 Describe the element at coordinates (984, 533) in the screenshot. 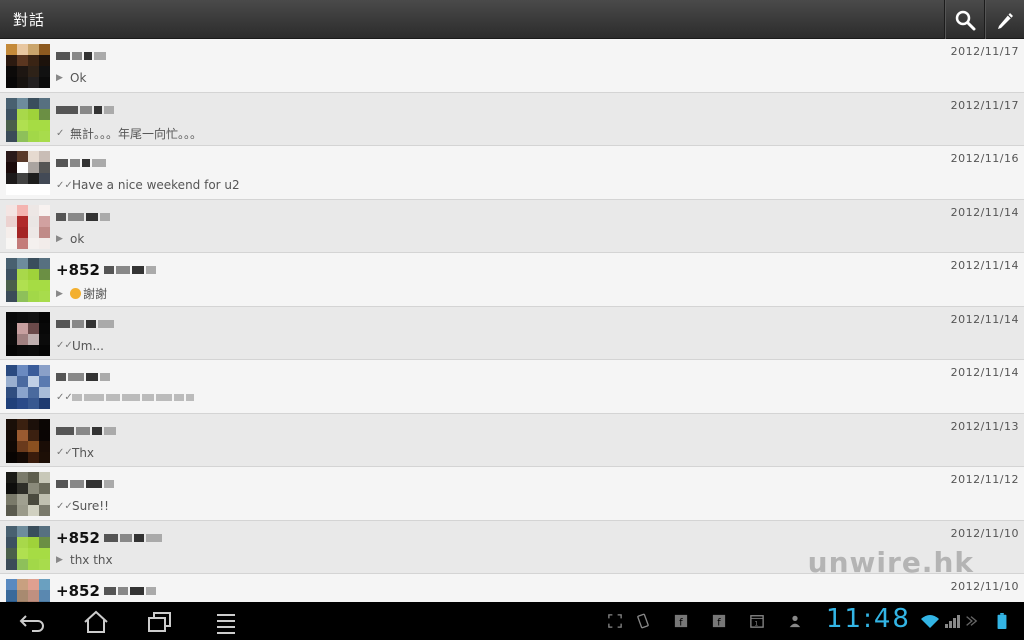

I see `conversation-date: 2012/11/10` at that location.